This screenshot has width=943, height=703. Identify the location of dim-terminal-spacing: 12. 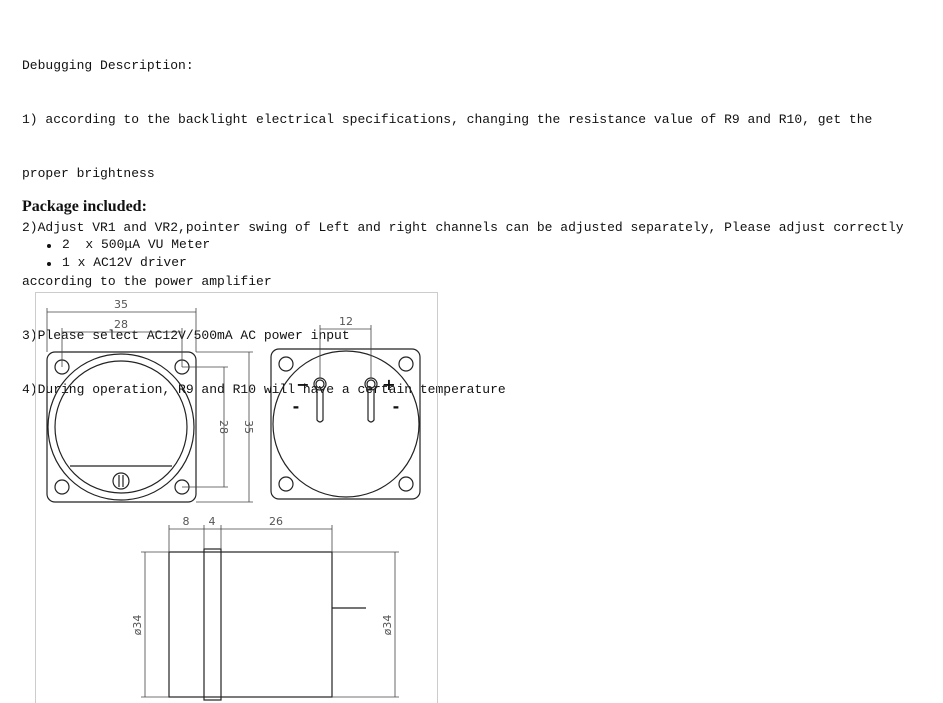
(346, 321).